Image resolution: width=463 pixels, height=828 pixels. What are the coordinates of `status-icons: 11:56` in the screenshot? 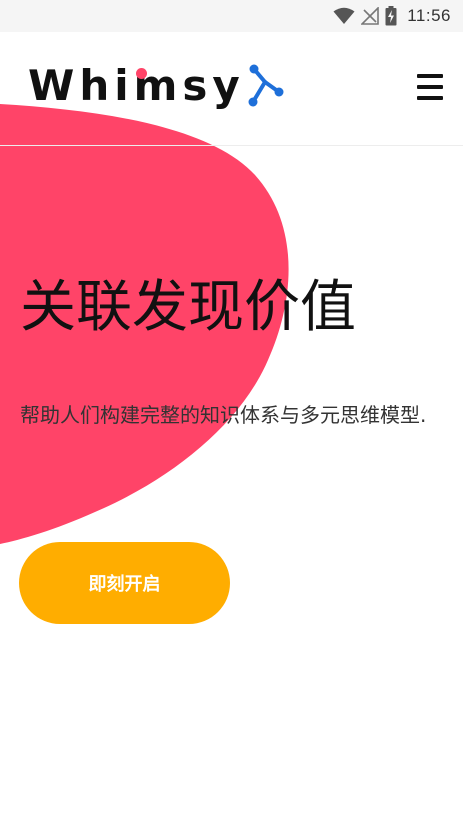 It's located at (392, 16).